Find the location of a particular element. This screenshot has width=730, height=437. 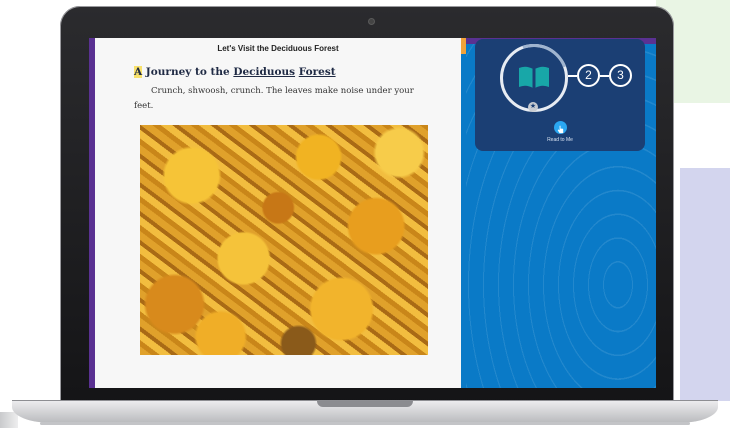

laptop-hinge-notch is located at coordinates (365, 404).